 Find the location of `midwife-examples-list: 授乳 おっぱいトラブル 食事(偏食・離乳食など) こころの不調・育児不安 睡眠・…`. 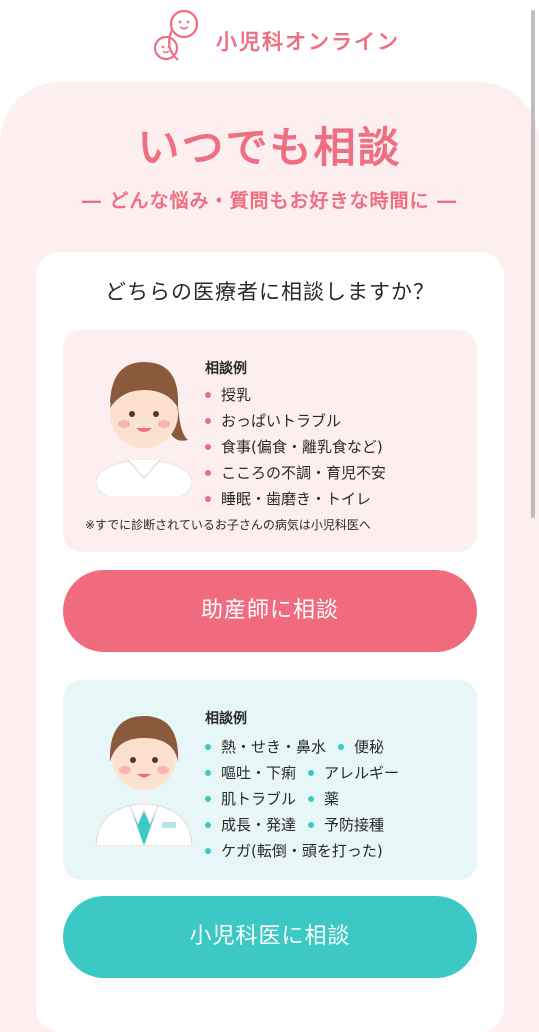

midwife-examples-list: 授乳 おっぱいトラブル 食事(偏食・離乳食など) こころの不調・育児不安 睡眠・… is located at coordinates (295, 447).